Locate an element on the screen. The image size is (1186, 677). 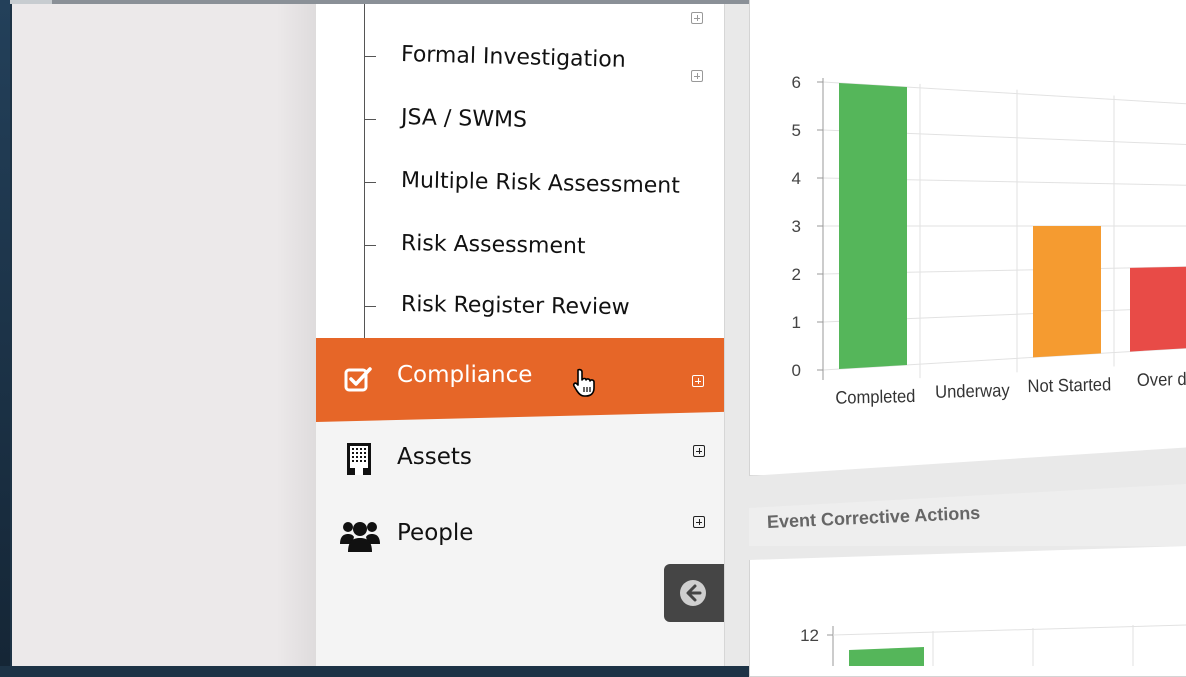
y-tick-label: 12 is located at coordinates (809, 635).